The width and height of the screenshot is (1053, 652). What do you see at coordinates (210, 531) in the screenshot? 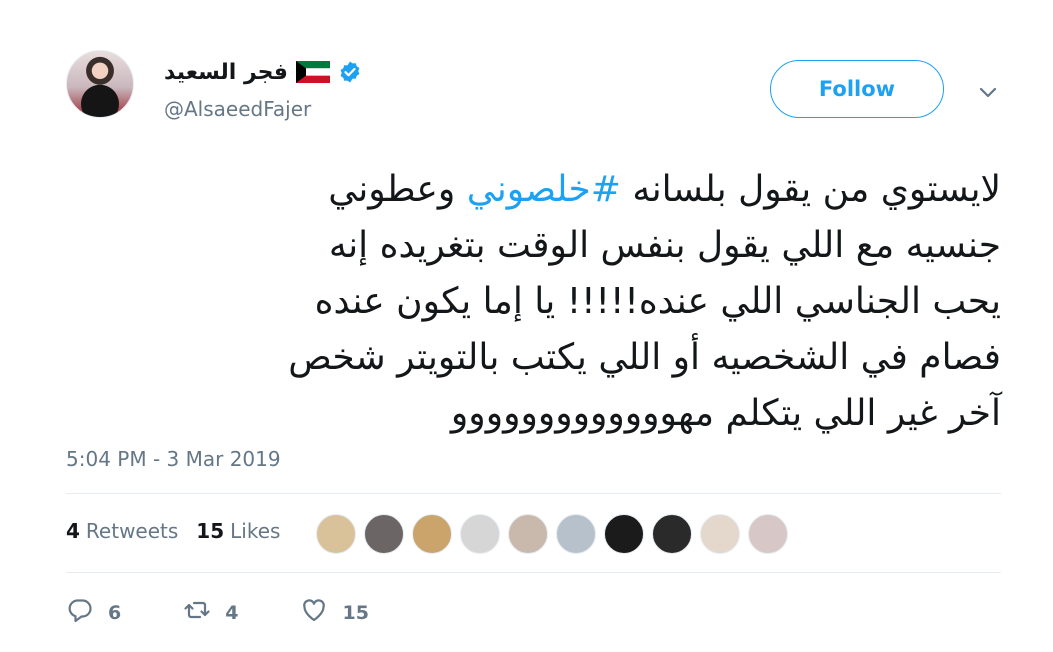
I see `likes-count: 15` at bounding box center [210, 531].